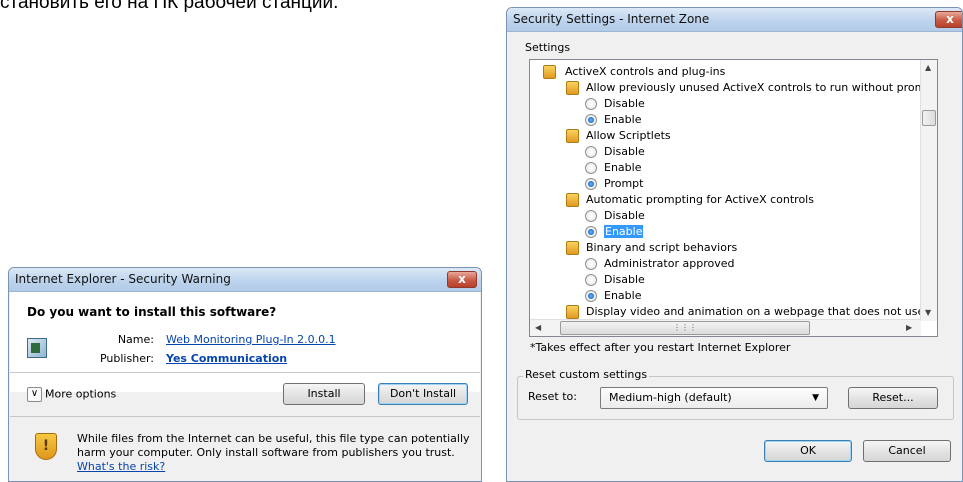 The width and height of the screenshot is (963, 482). Describe the element at coordinates (909, 327) in the screenshot. I see `scroll-right-icon: ▶` at that location.